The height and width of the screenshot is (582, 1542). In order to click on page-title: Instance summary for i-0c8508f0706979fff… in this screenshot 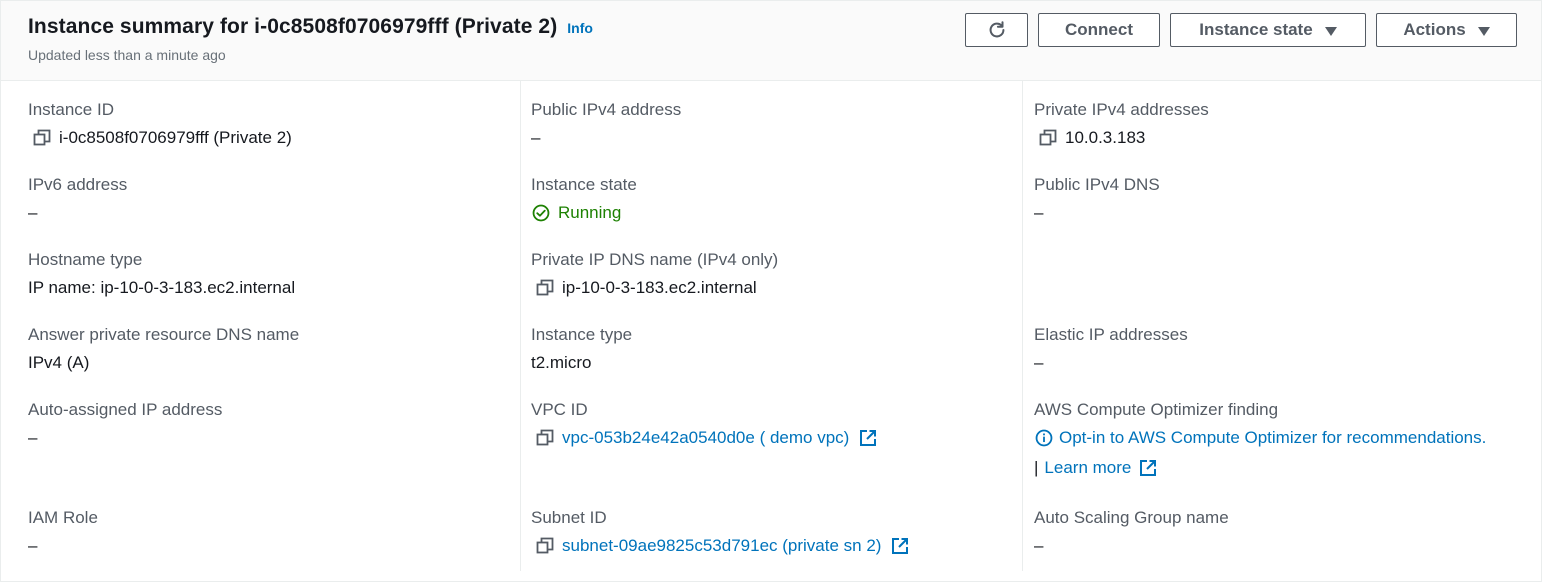, I will do `click(293, 26)`.